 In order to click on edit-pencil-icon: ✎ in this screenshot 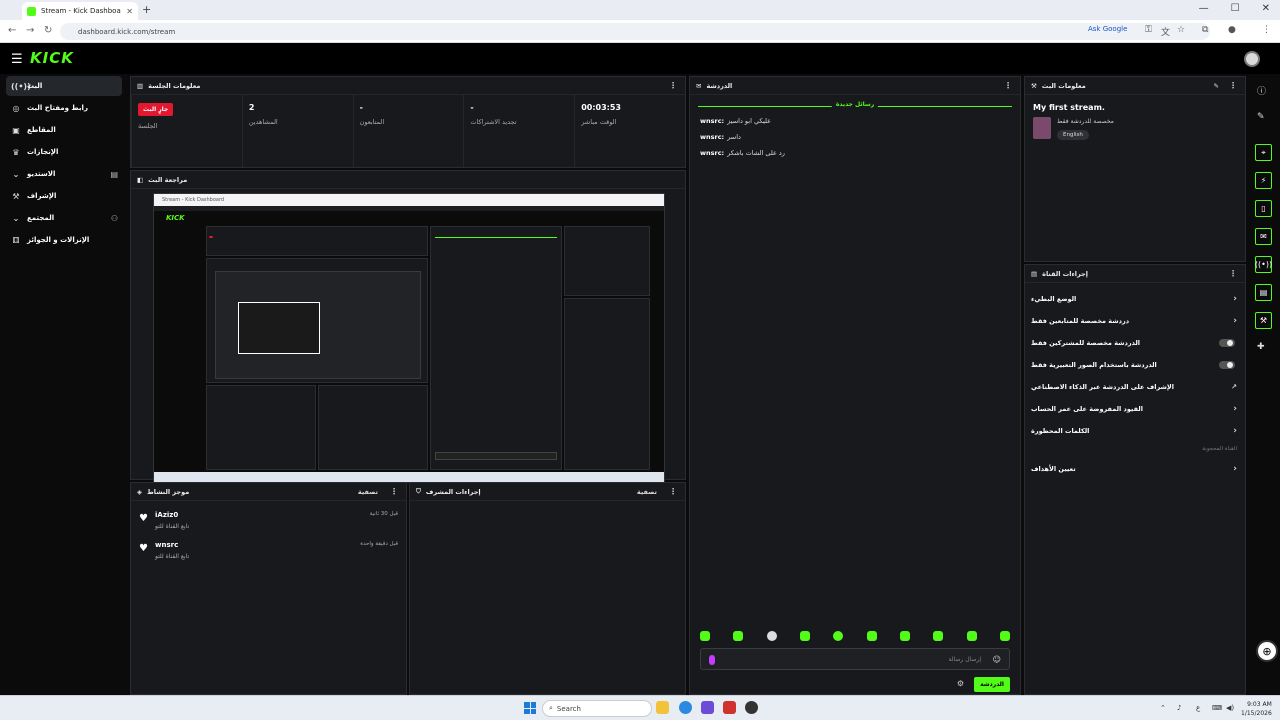, I will do `click(1216, 86)`.